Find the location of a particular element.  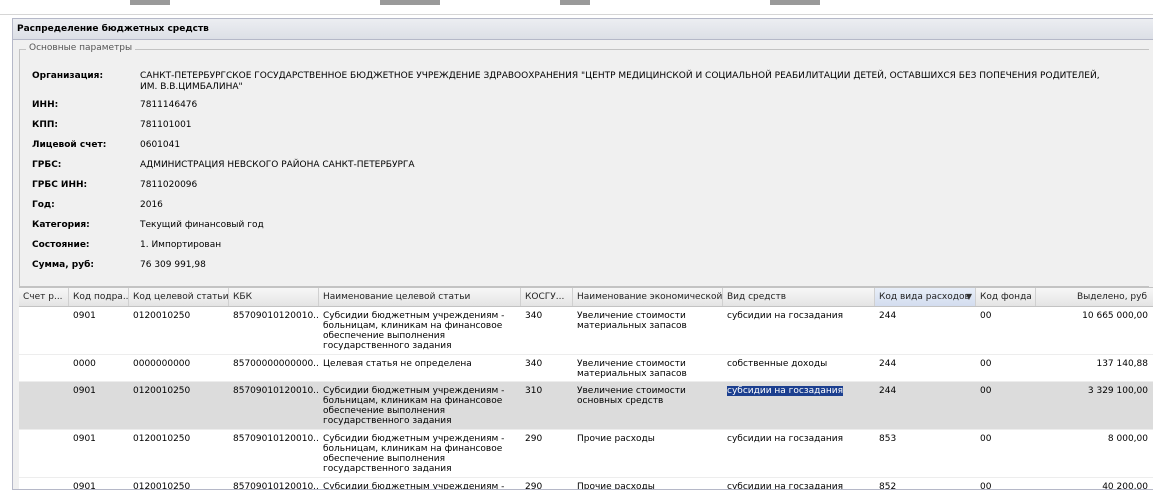

selected-text-highlight: субсидии на госзадания is located at coordinates (785, 391).